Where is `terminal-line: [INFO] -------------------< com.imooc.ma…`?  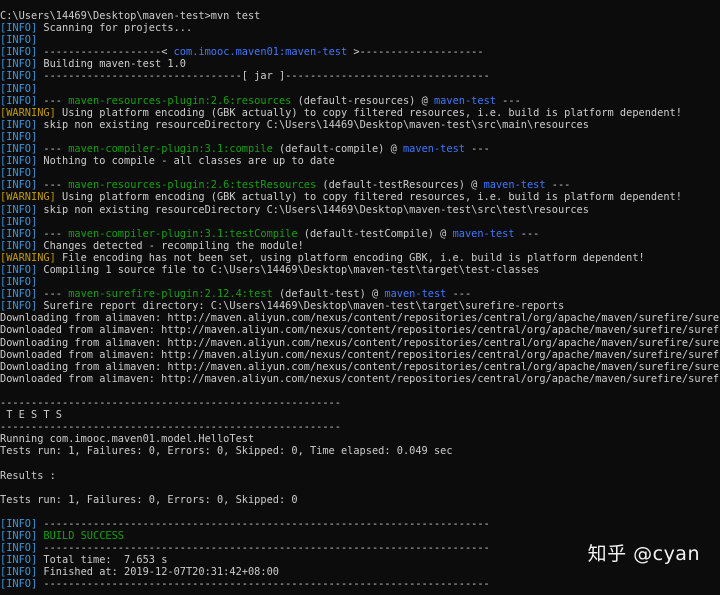
terminal-line: [INFO] -------------------< com.imooc.ma… is located at coordinates (360, 52).